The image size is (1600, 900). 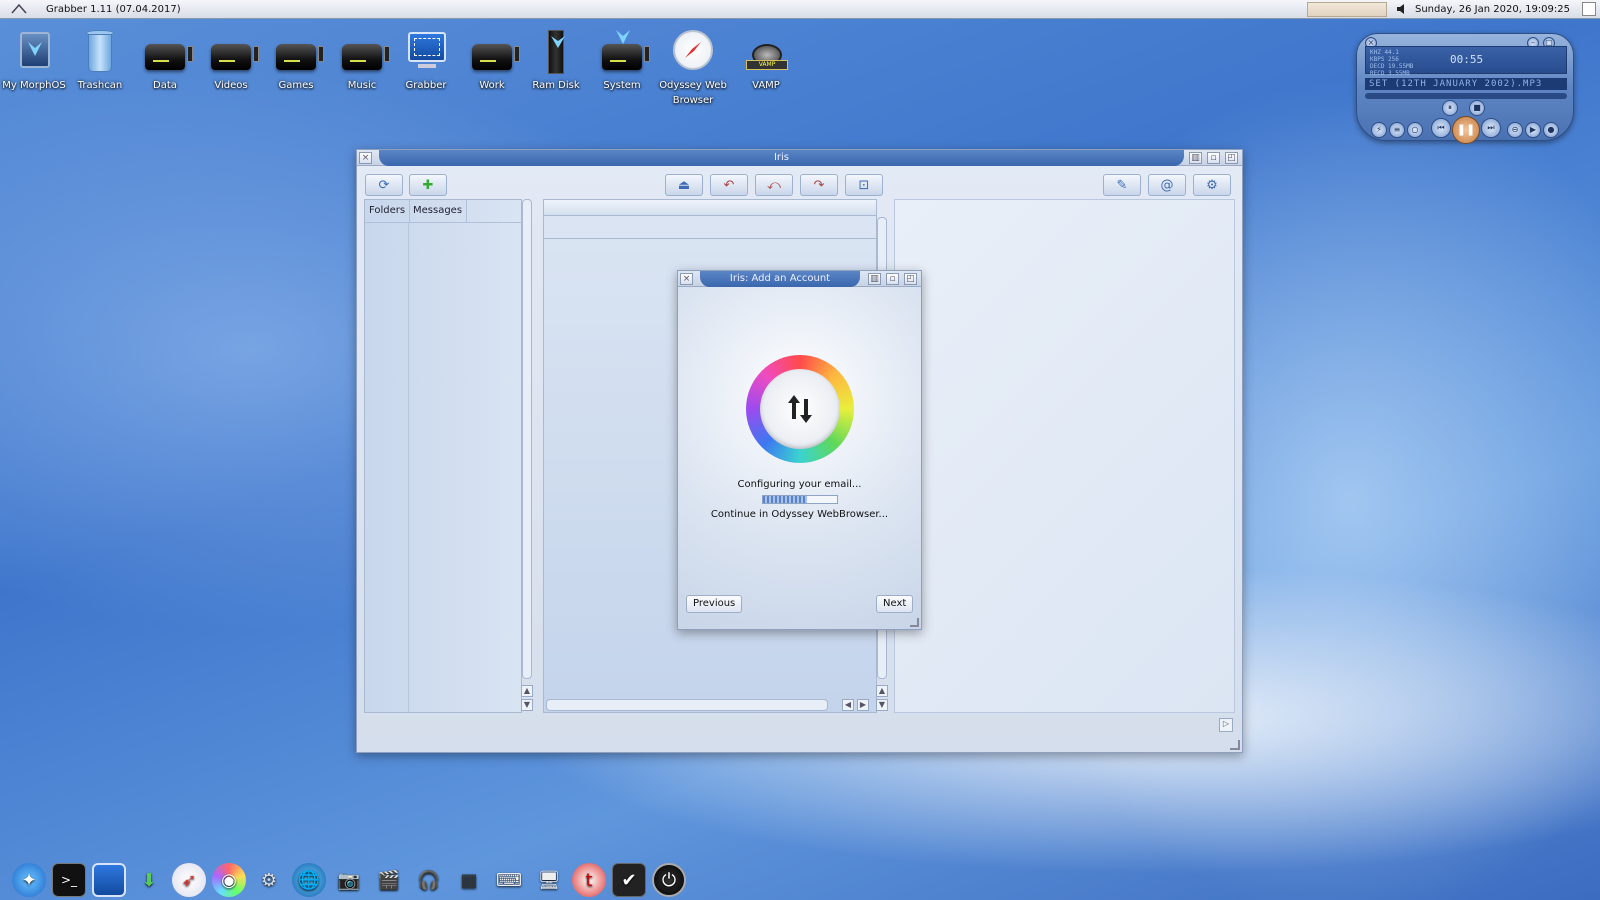 What do you see at coordinates (428, 185) in the screenshot?
I see `new-folder-button: ✚` at bounding box center [428, 185].